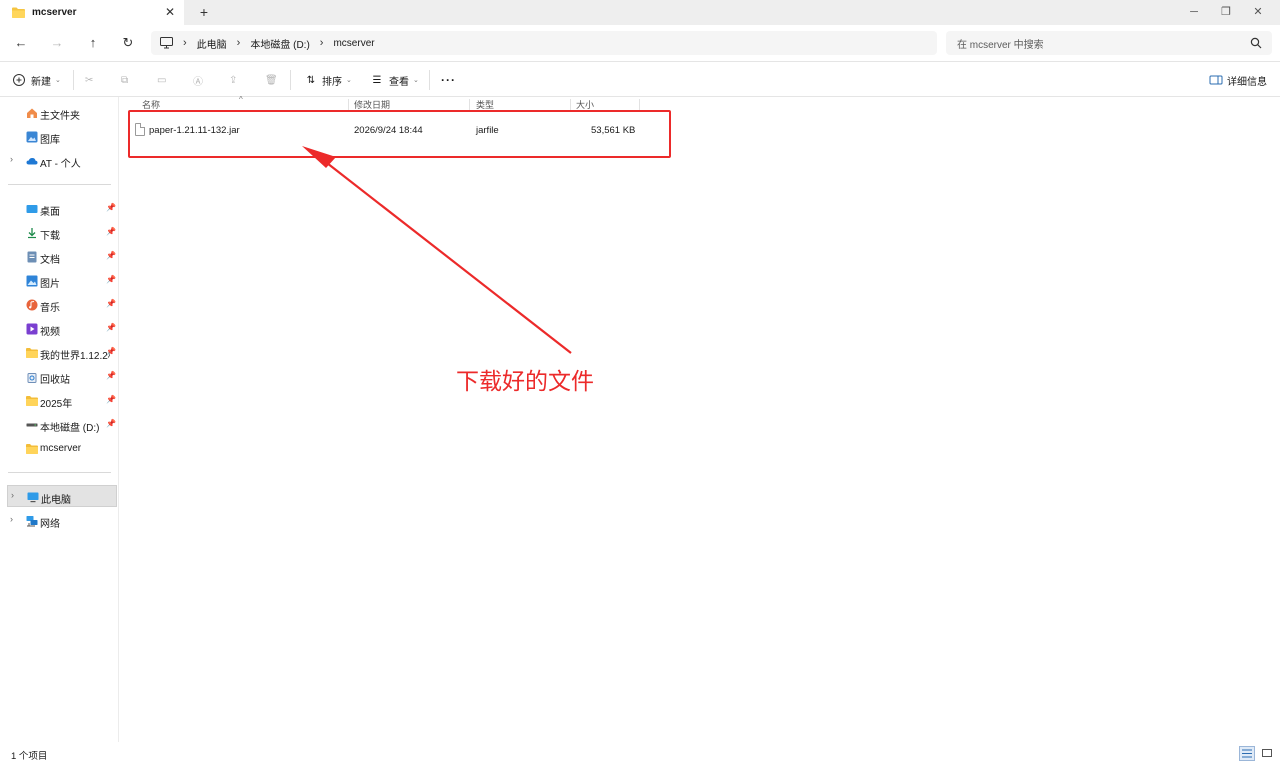  I want to click on breadcrumb-this-pc: 此电脑, so click(212, 43).